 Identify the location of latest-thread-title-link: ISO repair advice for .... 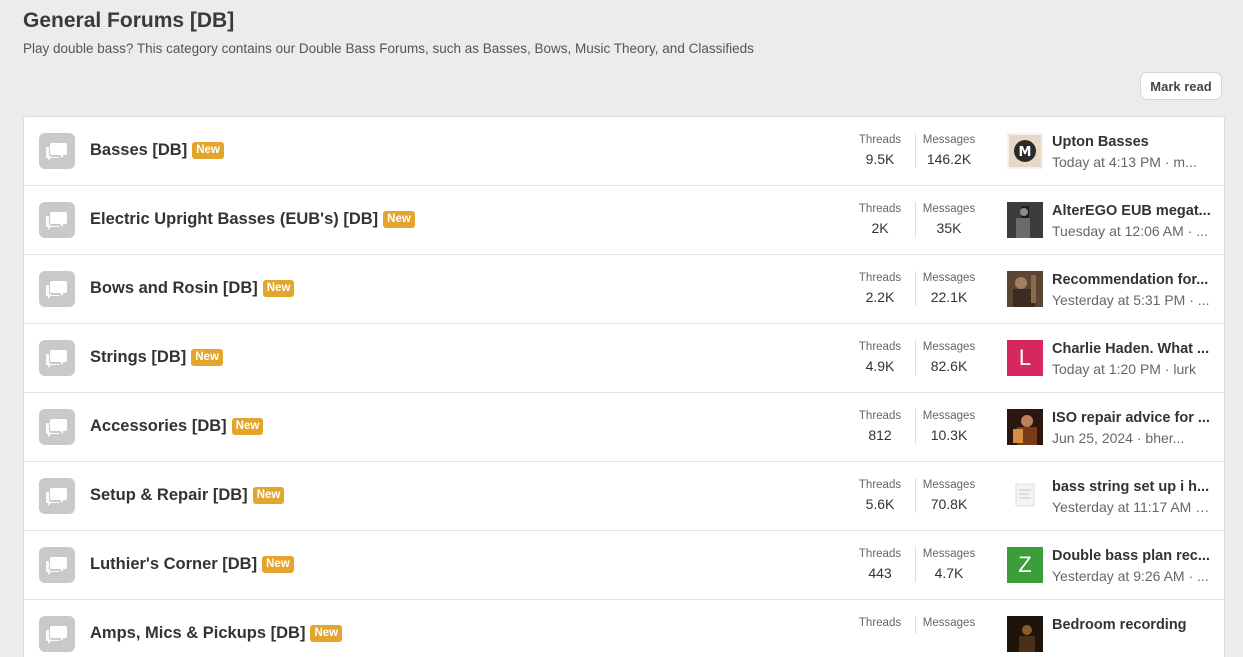
(1132, 418).